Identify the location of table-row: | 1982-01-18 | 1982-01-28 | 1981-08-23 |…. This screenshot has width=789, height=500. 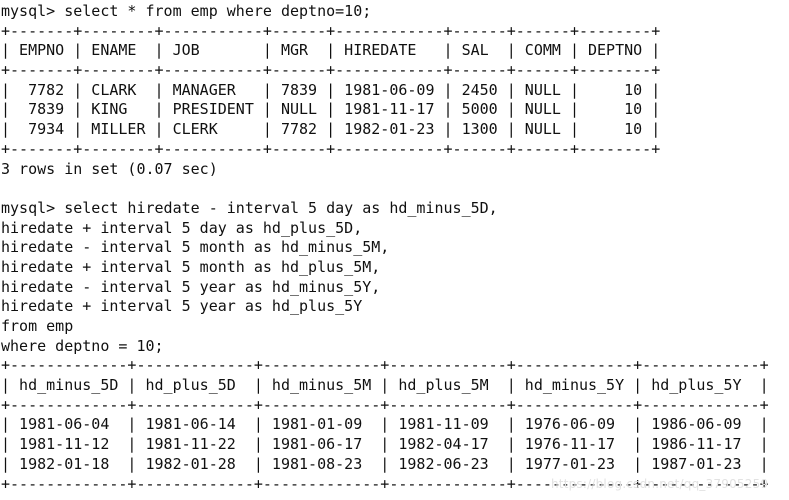
(385, 463).